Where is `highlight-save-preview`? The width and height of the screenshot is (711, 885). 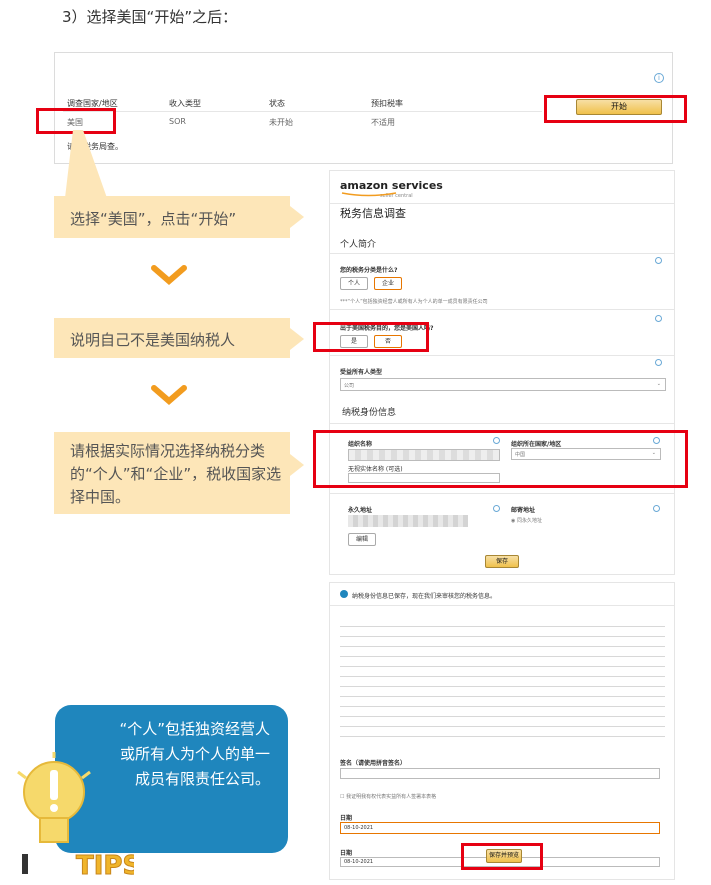
highlight-save-preview is located at coordinates (502, 856).